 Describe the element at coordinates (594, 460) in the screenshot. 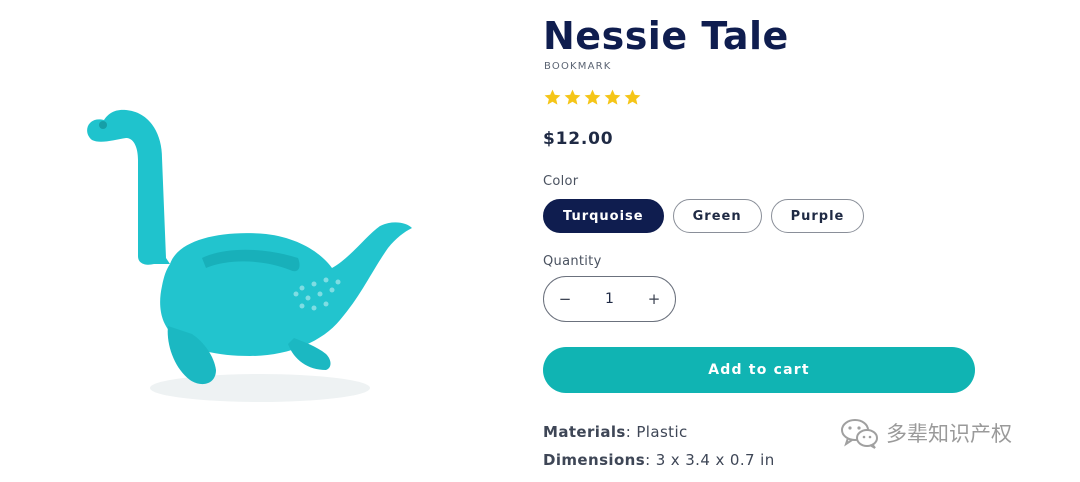

I see `dimensions-key: Dimensions` at that location.